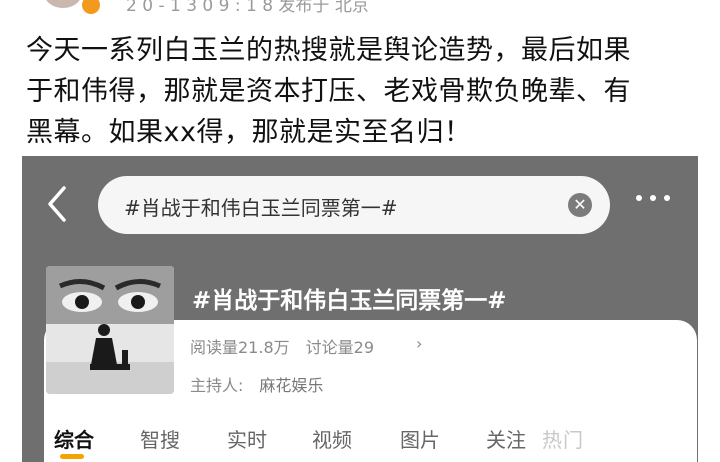 Image resolution: width=720 pixels, height=462 pixels. I want to click on tab-guanzhu: 关注, so click(506, 438).